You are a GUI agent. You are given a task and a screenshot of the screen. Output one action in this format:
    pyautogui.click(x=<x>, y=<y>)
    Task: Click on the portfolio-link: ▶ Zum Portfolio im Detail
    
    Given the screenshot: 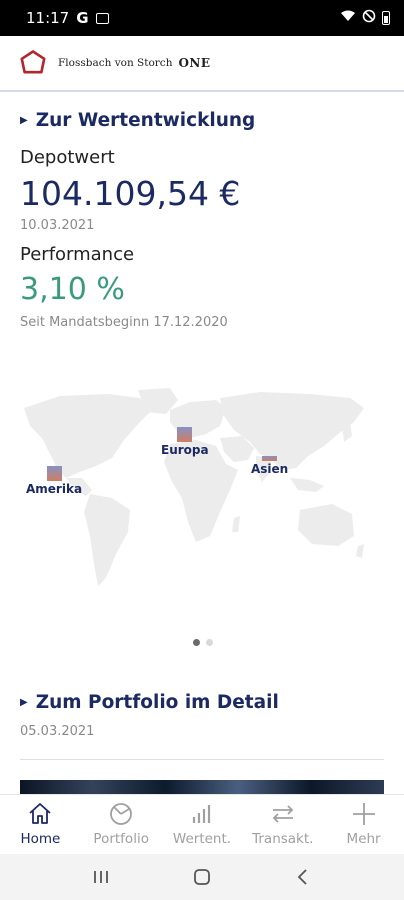 What is the action you would take?
    pyautogui.click(x=149, y=702)
    